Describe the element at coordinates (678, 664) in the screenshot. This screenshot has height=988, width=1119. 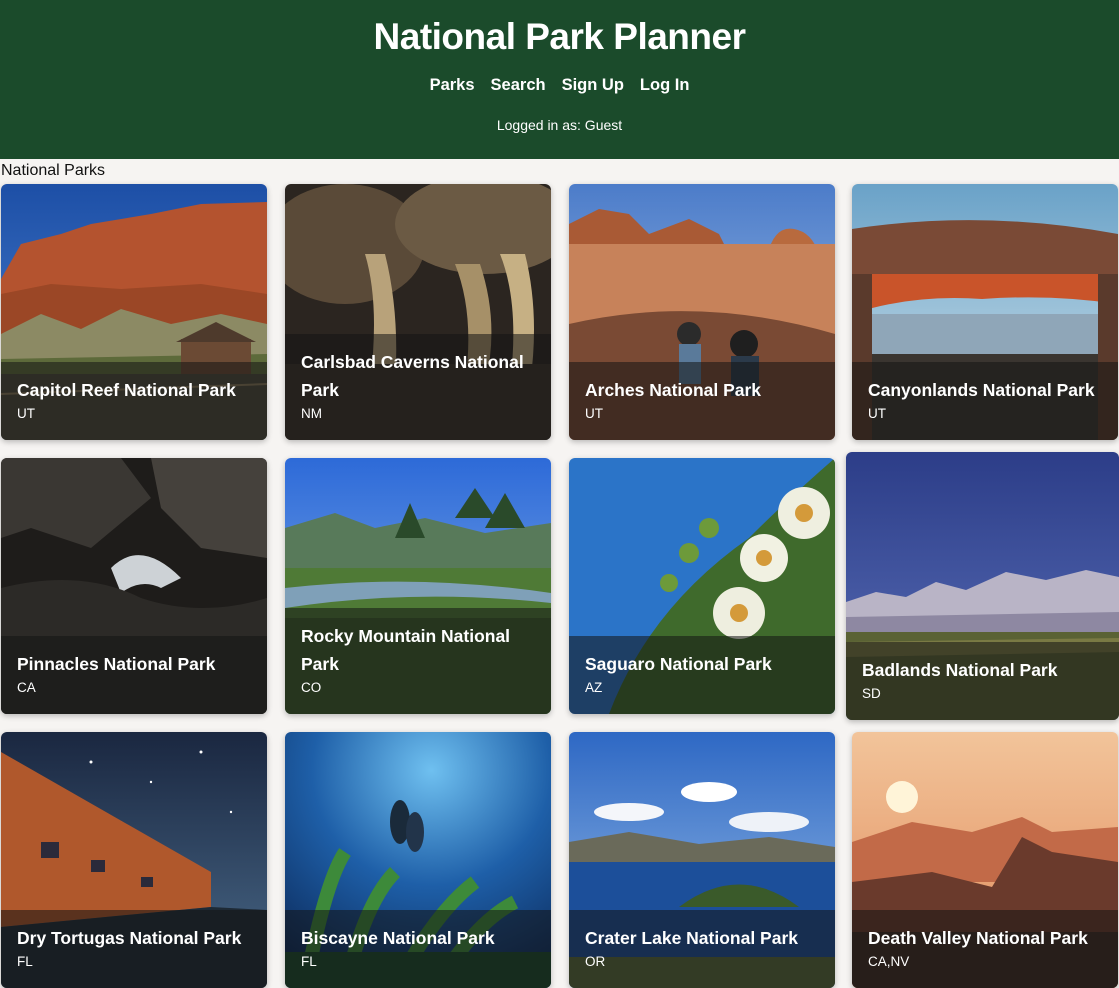
I see `park-name: Saguaro National Park` at that location.